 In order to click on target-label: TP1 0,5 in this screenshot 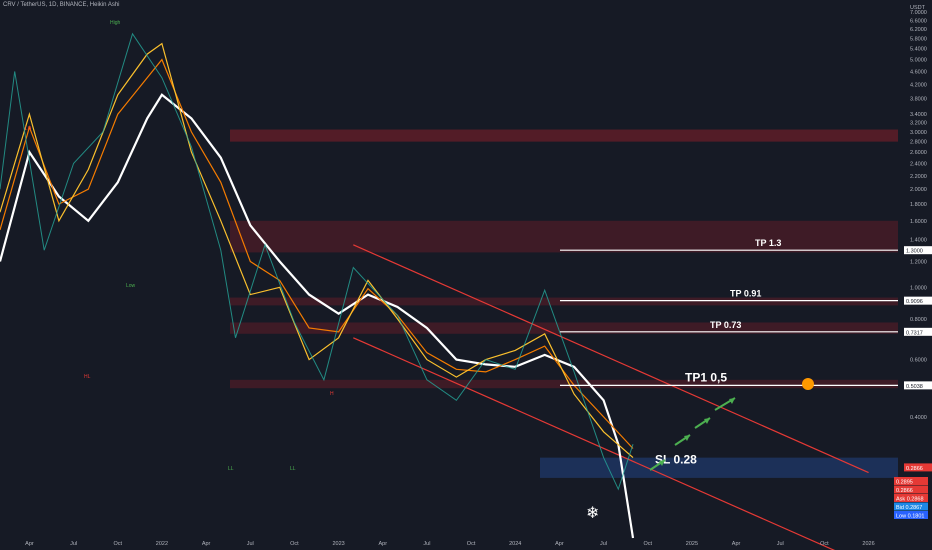, I will do `click(706, 377)`.